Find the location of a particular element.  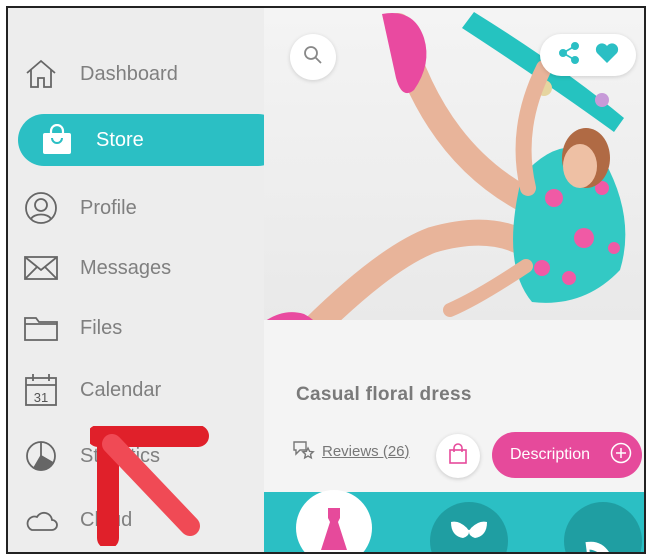

sidebar-item-profile: Profile is located at coordinates (147, 208).